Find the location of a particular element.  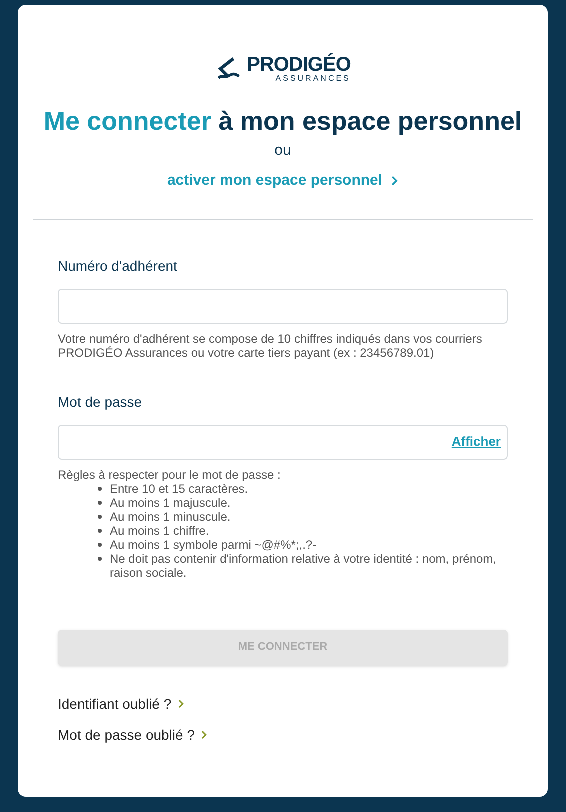

rule-text: Au moins 1 minuscule. is located at coordinates (170, 517).